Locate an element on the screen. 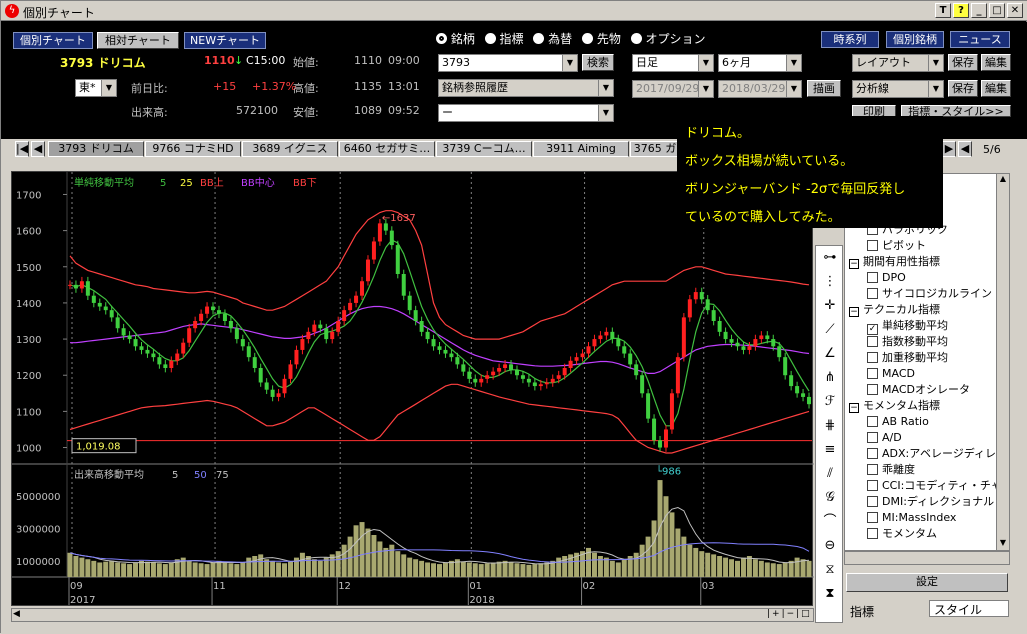  fib-tool-icon: ℱ is located at coordinates (830, 402).